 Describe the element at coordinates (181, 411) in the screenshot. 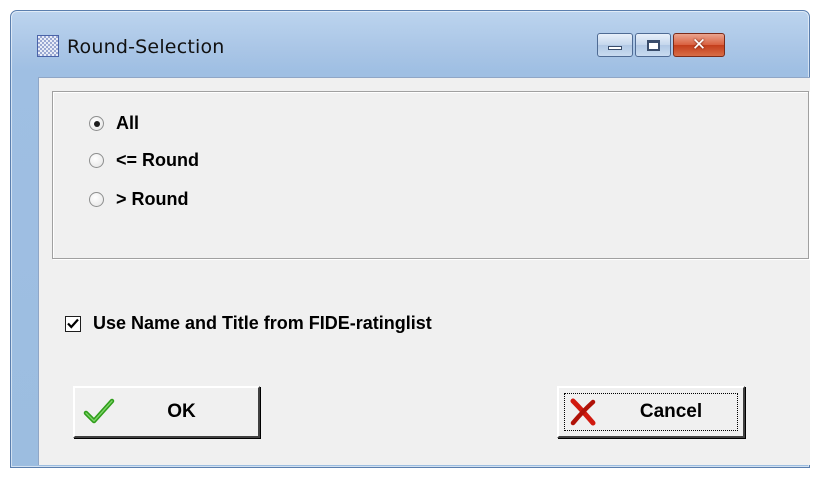

I see `ok-button-label: OK` at that location.